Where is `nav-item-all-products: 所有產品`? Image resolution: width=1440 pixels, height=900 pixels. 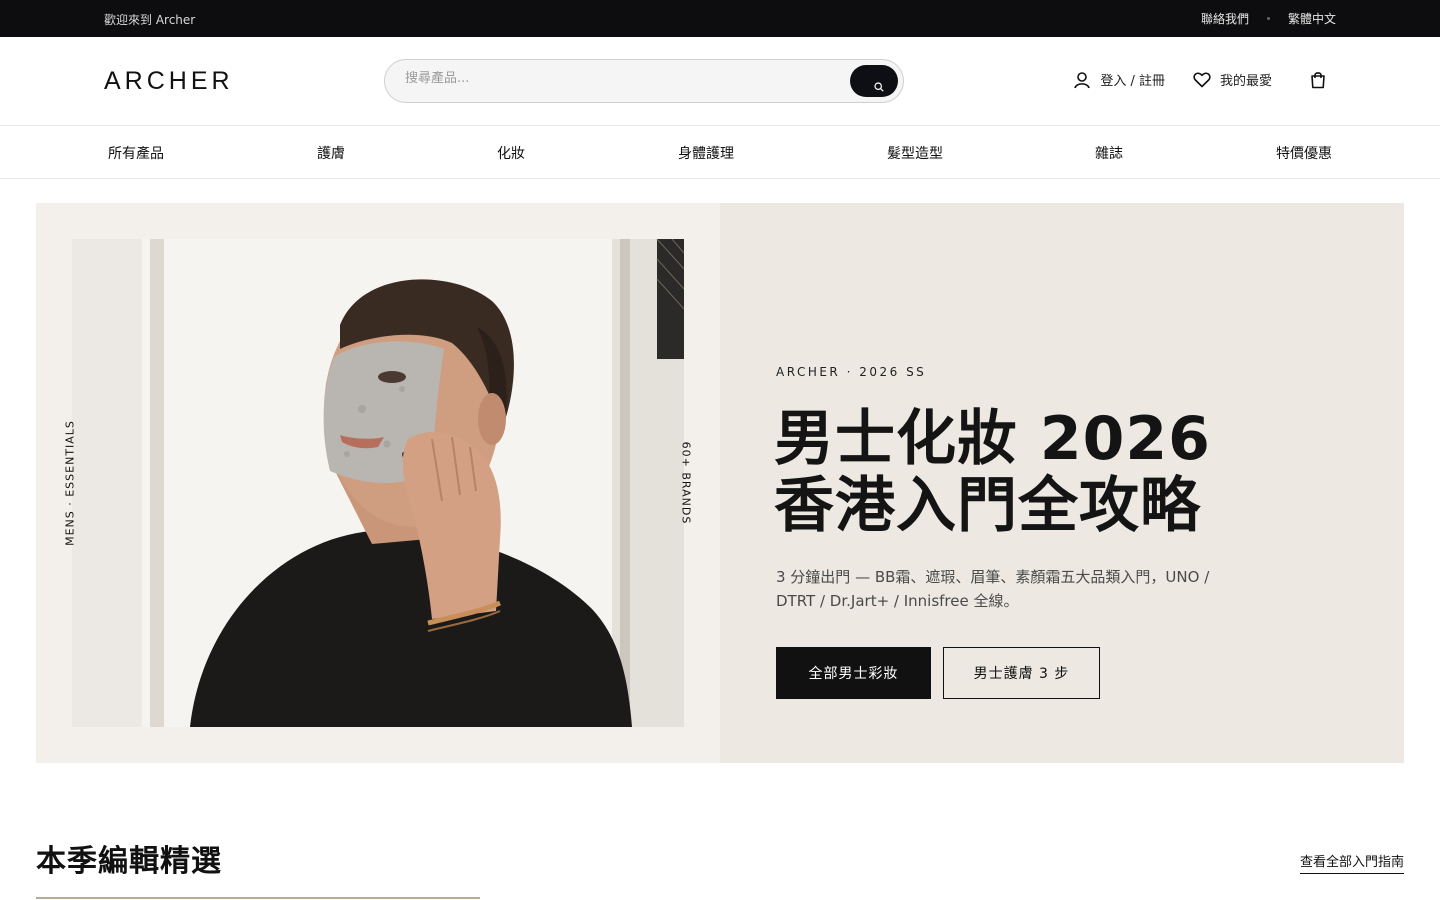
nav-item-all-products: 所有產品 is located at coordinates (136, 153).